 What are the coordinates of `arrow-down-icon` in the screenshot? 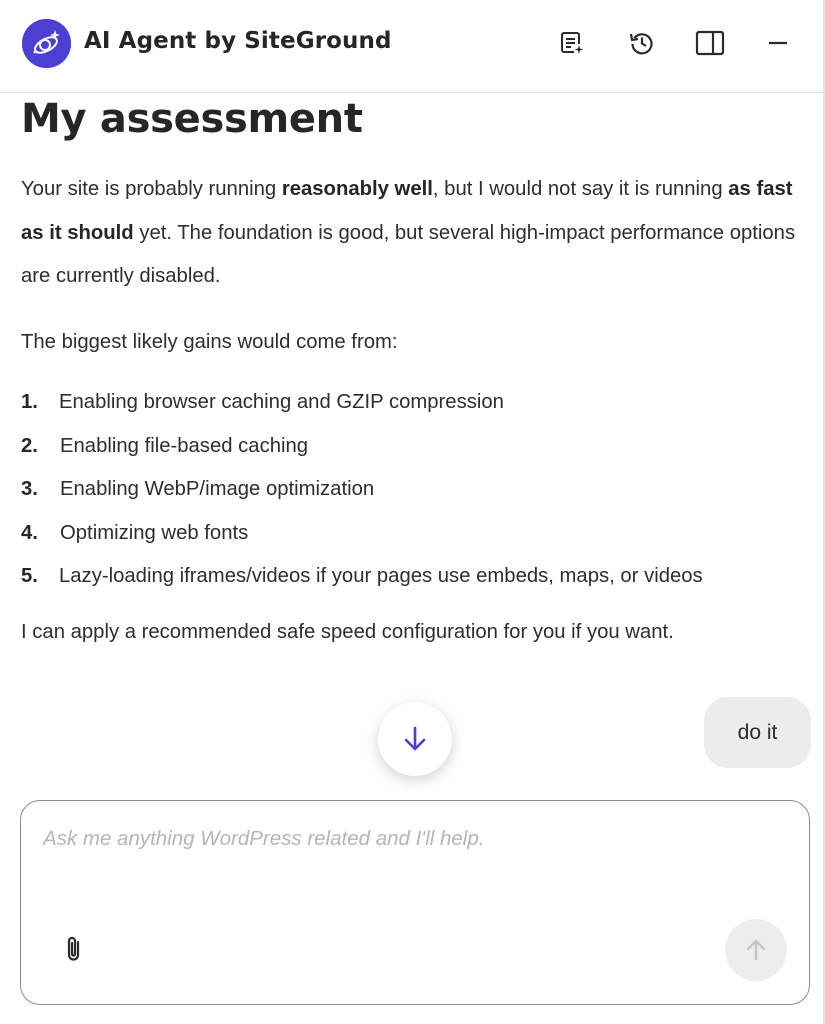 It's located at (415, 738).